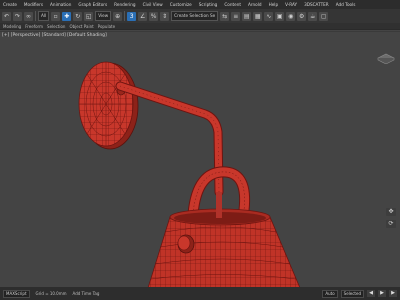 Image resolution: width=400 pixels, height=300 pixels. I want to click on auto-key-button: Auto, so click(330, 293).